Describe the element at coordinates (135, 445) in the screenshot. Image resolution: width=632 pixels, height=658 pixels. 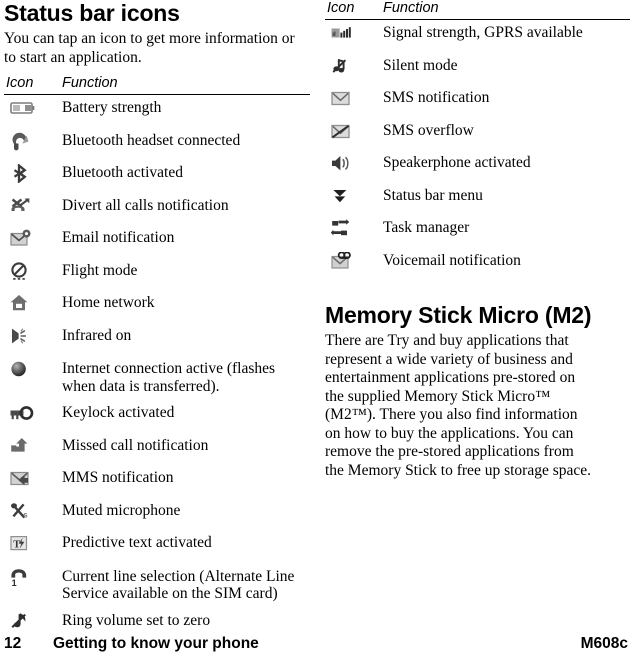
I see `function-cell: Missed call notification` at that location.